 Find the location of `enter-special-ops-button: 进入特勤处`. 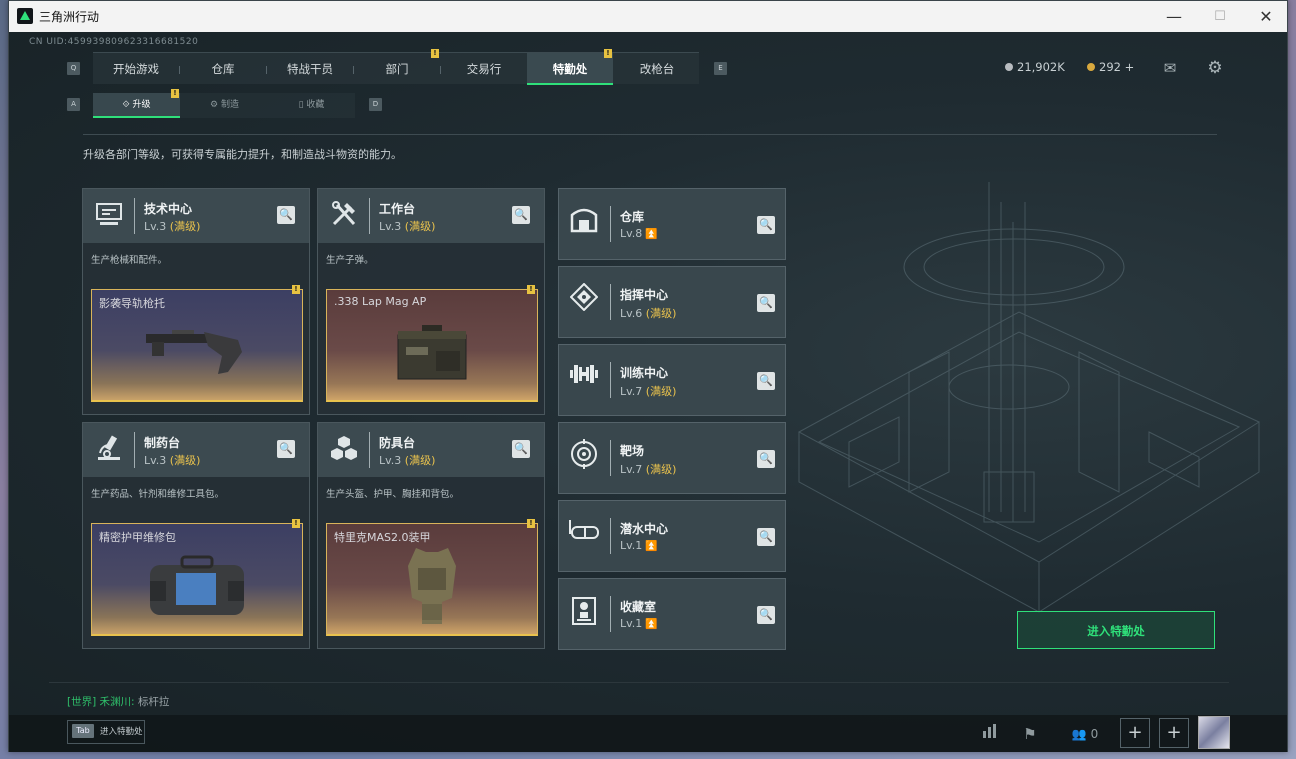

enter-special-ops-button: 进入特勤处 is located at coordinates (1116, 630).